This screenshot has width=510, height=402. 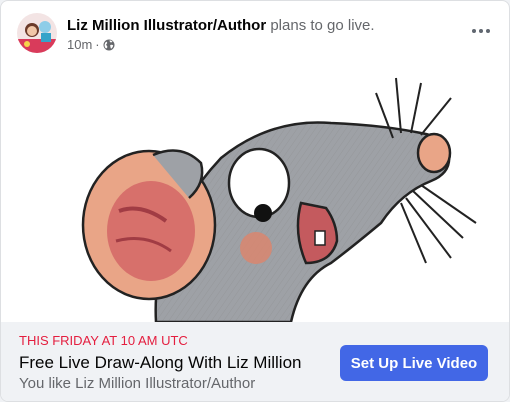 I want to click on event-title: Free Live Draw-Along With Liz Million, so click(x=160, y=363).